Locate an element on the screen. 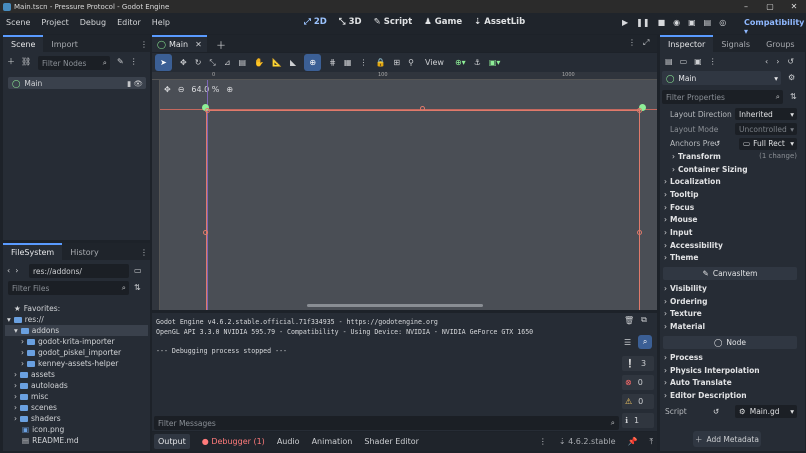 This screenshot has width=806, height=453. view-menu: View is located at coordinates (434, 62).